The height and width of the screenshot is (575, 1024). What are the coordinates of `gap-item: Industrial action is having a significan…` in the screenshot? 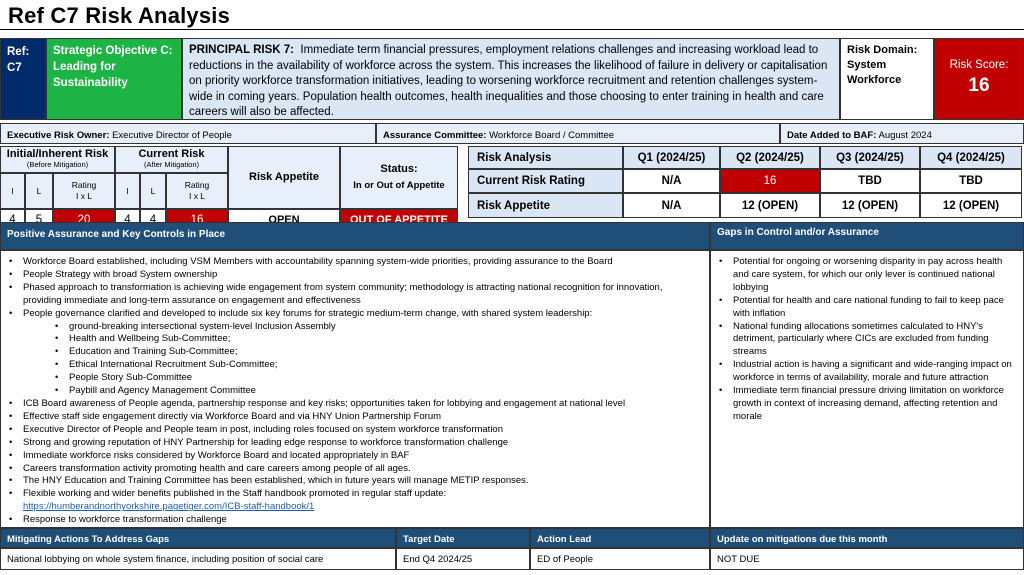 It's located at (866, 372).